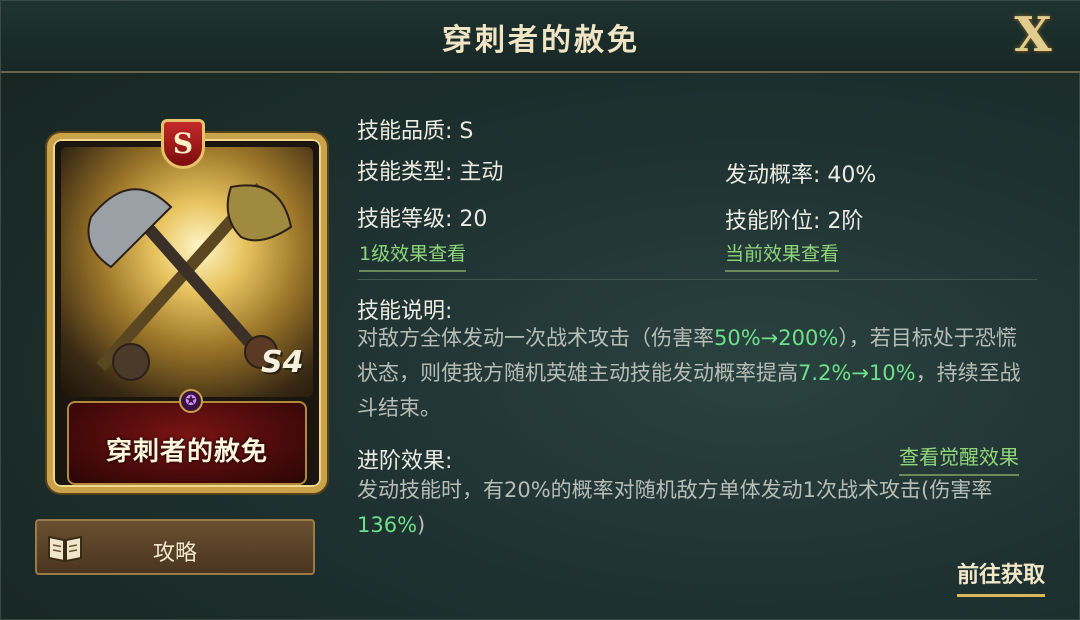 Image resolution: width=1080 pixels, height=620 pixels. I want to click on skill-card-name-plate: ✪ 穿刺者的赦免, so click(187, 437).